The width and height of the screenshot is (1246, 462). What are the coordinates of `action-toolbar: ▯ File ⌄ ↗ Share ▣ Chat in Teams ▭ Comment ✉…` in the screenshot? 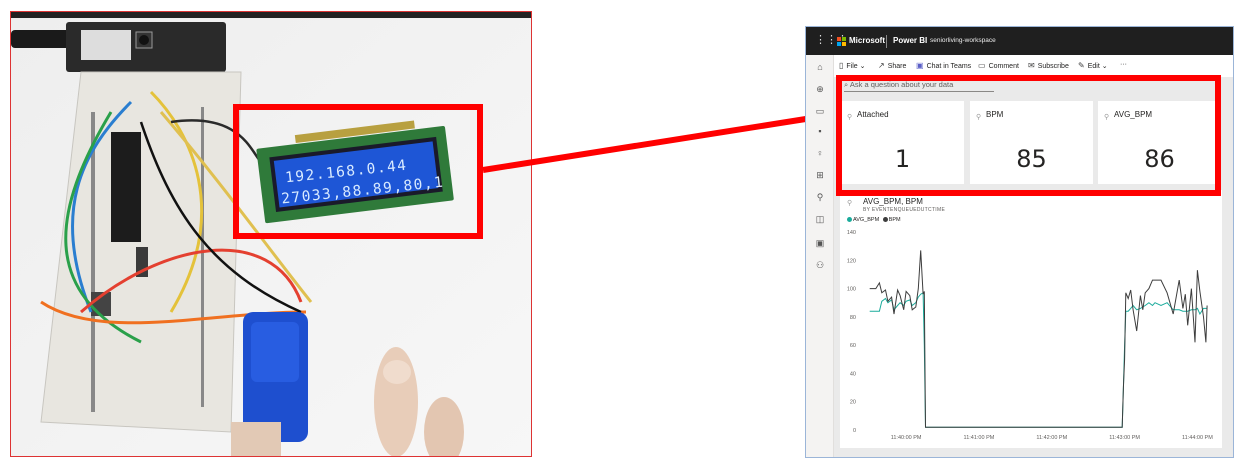 It's located at (1033, 66).